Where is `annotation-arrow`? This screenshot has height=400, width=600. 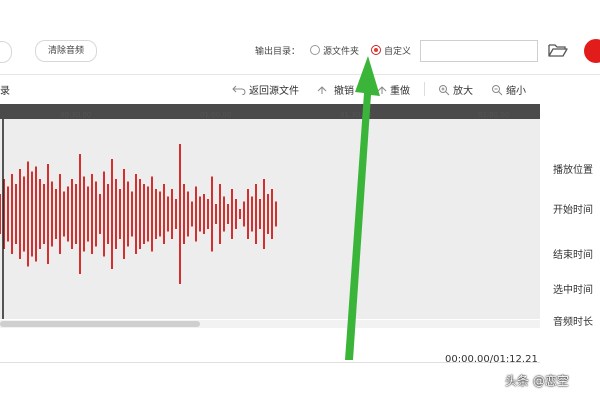 annotation-arrow is located at coordinates (362, 208).